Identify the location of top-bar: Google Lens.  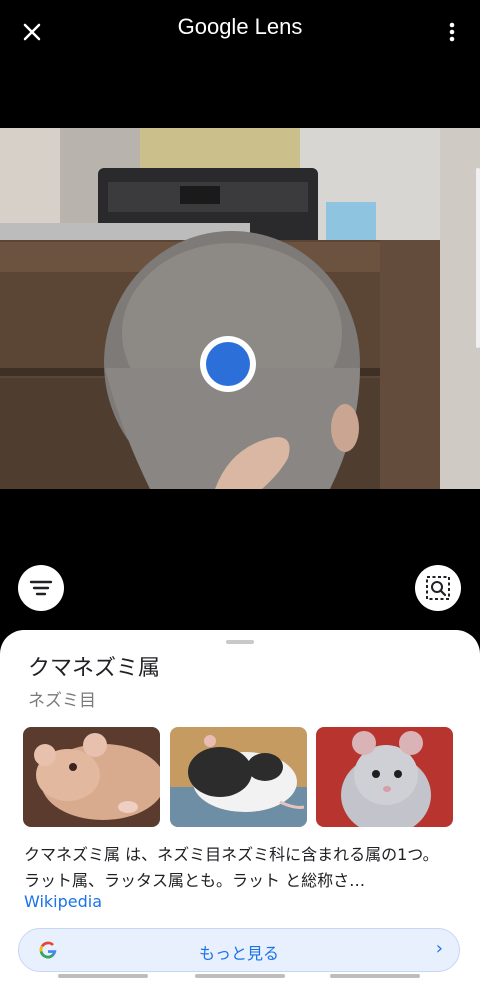
(240, 32).